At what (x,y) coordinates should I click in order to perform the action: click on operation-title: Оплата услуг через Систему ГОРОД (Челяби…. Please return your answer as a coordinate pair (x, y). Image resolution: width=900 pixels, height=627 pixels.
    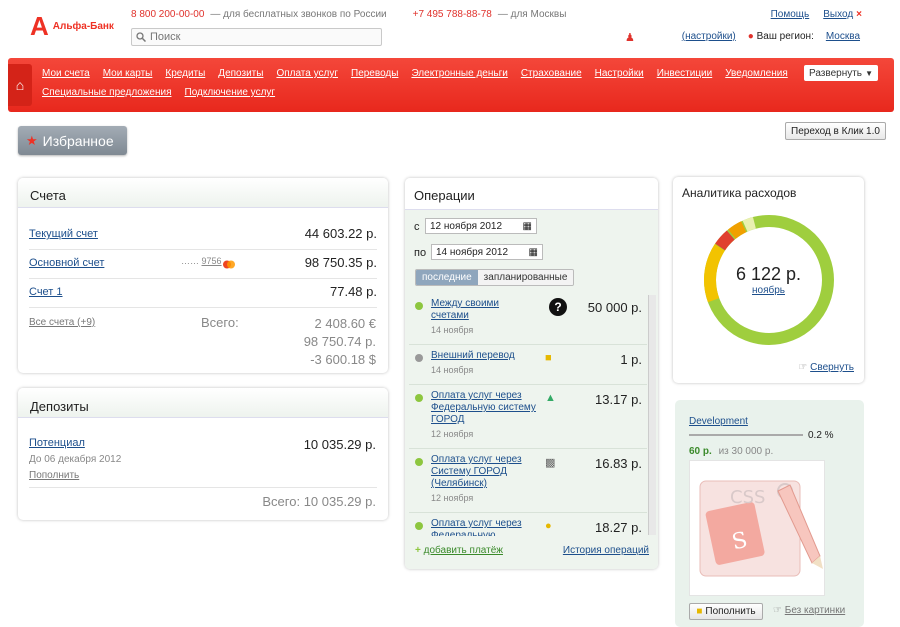
    Looking at the image, I should click on (485, 472).